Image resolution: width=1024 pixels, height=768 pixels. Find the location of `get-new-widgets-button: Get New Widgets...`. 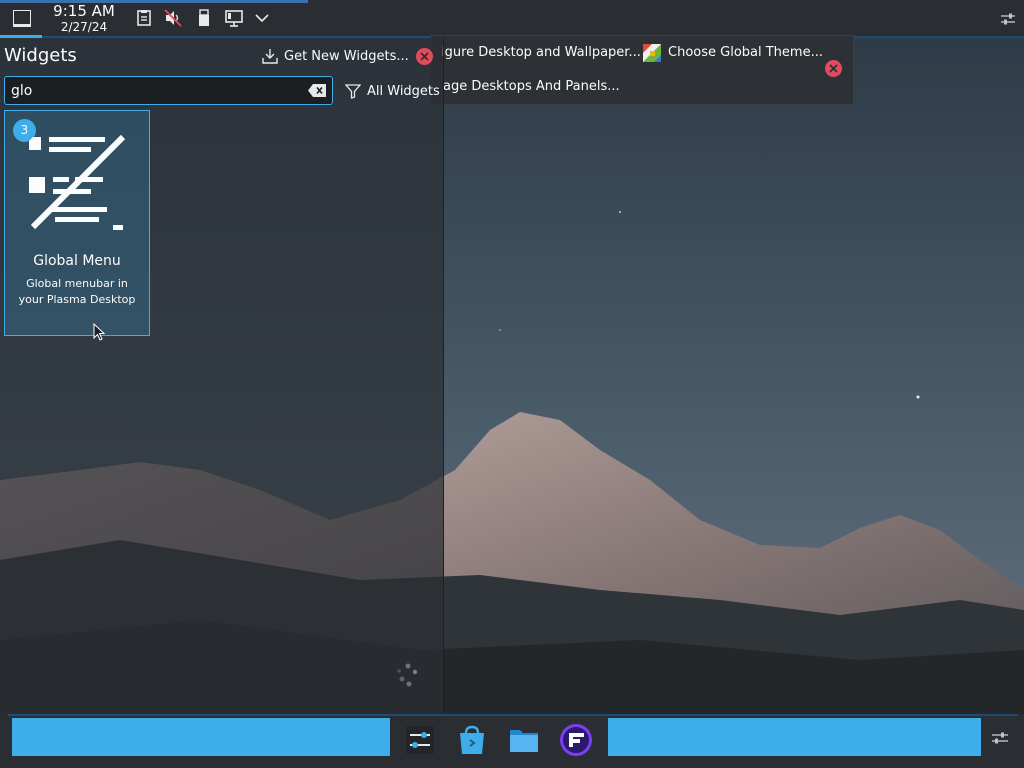

get-new-widgets-button: Get New Widgets... is located at coordinates (335, 56).